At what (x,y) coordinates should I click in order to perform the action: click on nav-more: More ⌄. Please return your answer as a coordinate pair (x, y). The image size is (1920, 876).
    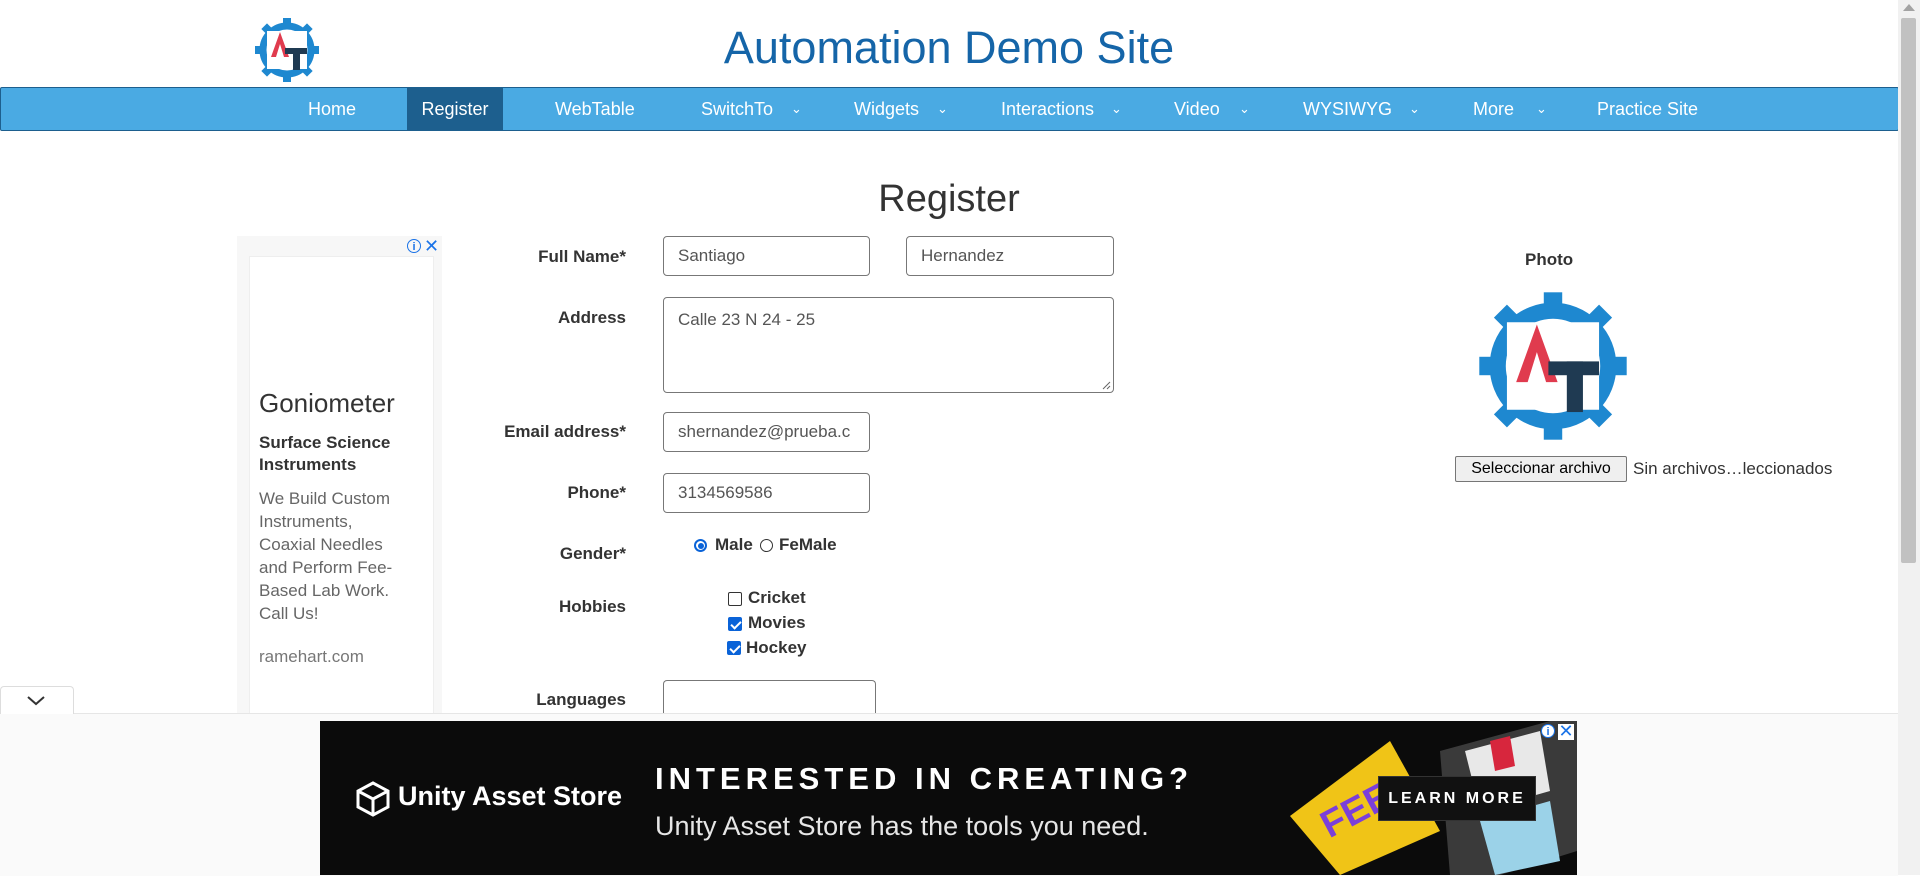
    Looking at the image, I should click on (1513, 109).